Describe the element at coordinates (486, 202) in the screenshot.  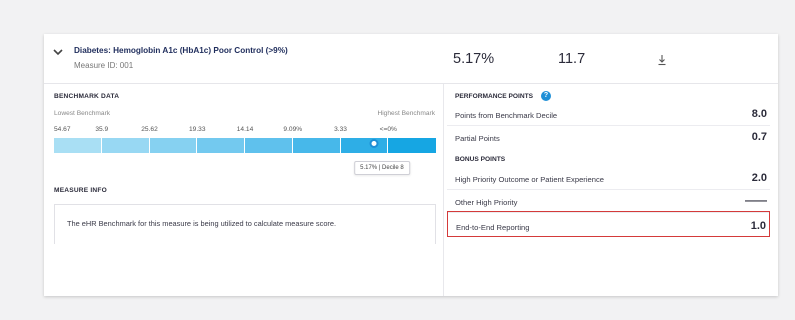
I see `row-label: Other High Priority` at that location.